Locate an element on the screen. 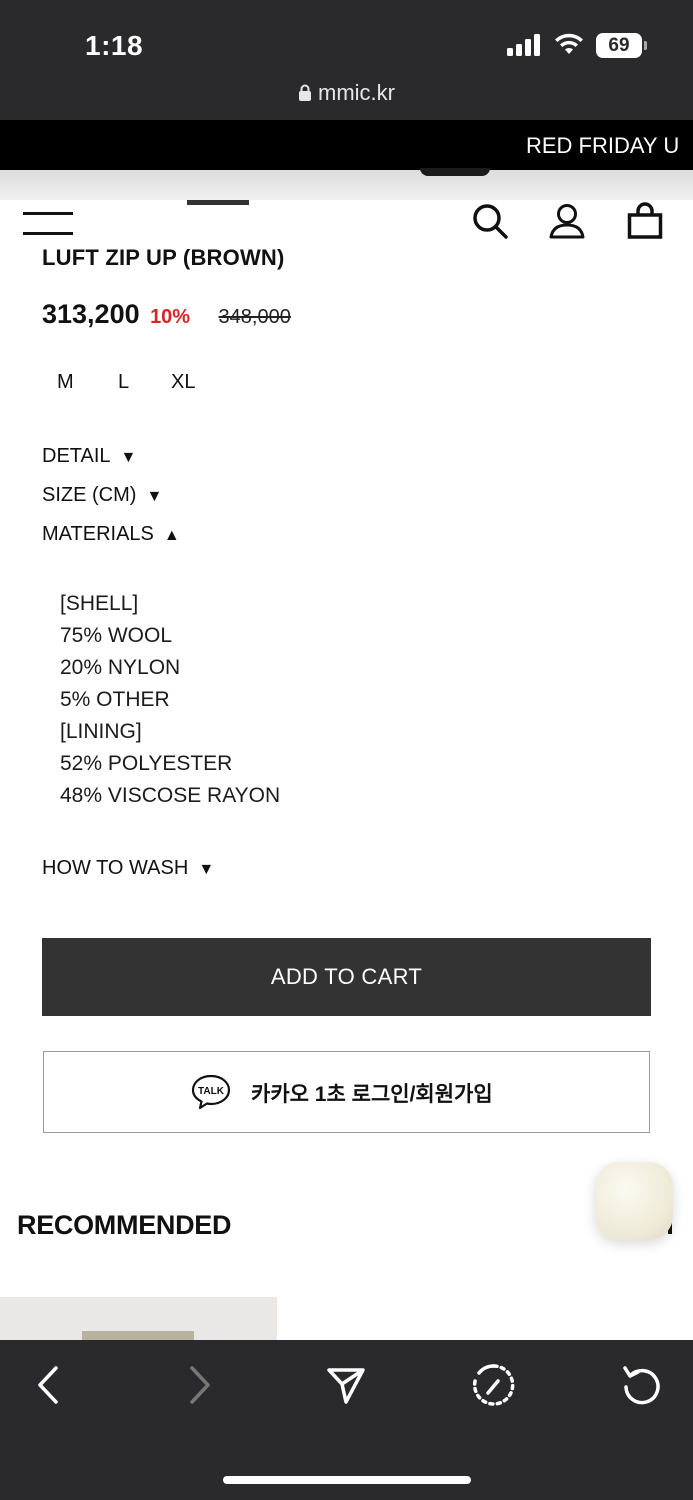 The width and height of the screenshot is (693, 1500). image-slide-indicator is located at coordinates (218, 202).